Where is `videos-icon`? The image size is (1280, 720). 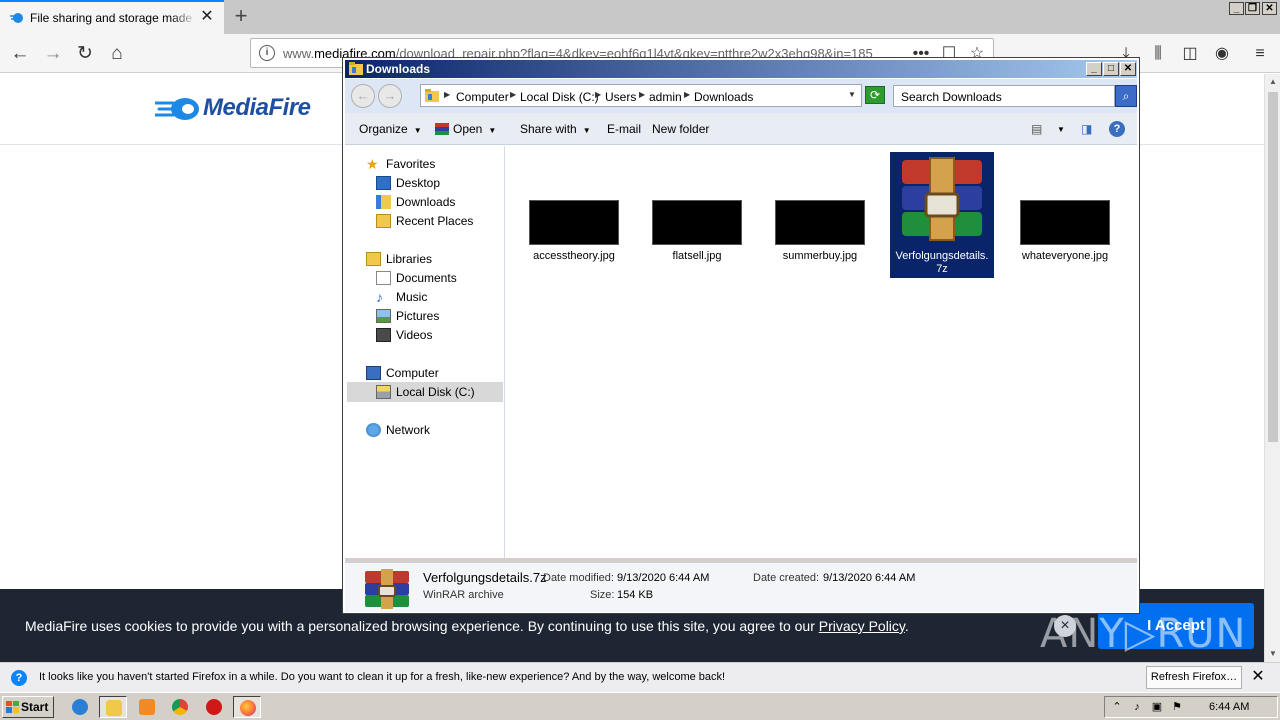
videos-icon is located at coordinates (383, 335).